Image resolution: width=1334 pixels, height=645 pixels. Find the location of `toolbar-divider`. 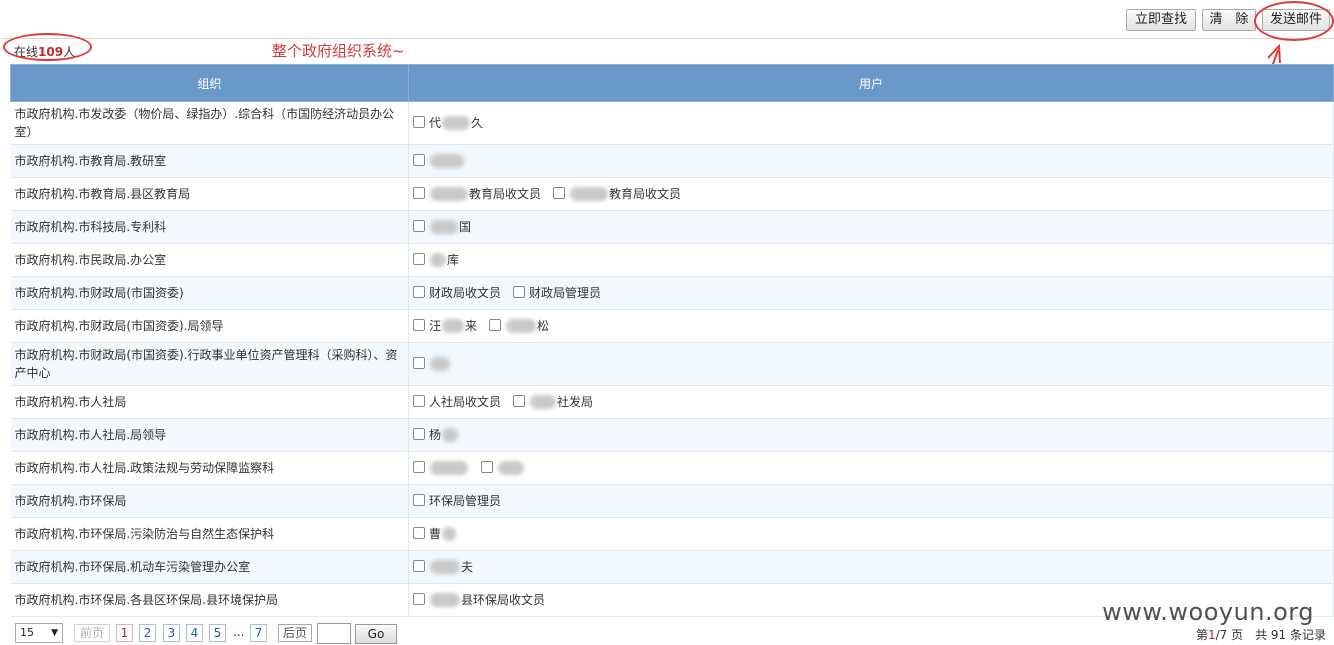

toolbar-divider is located at coordinates (667, 38).